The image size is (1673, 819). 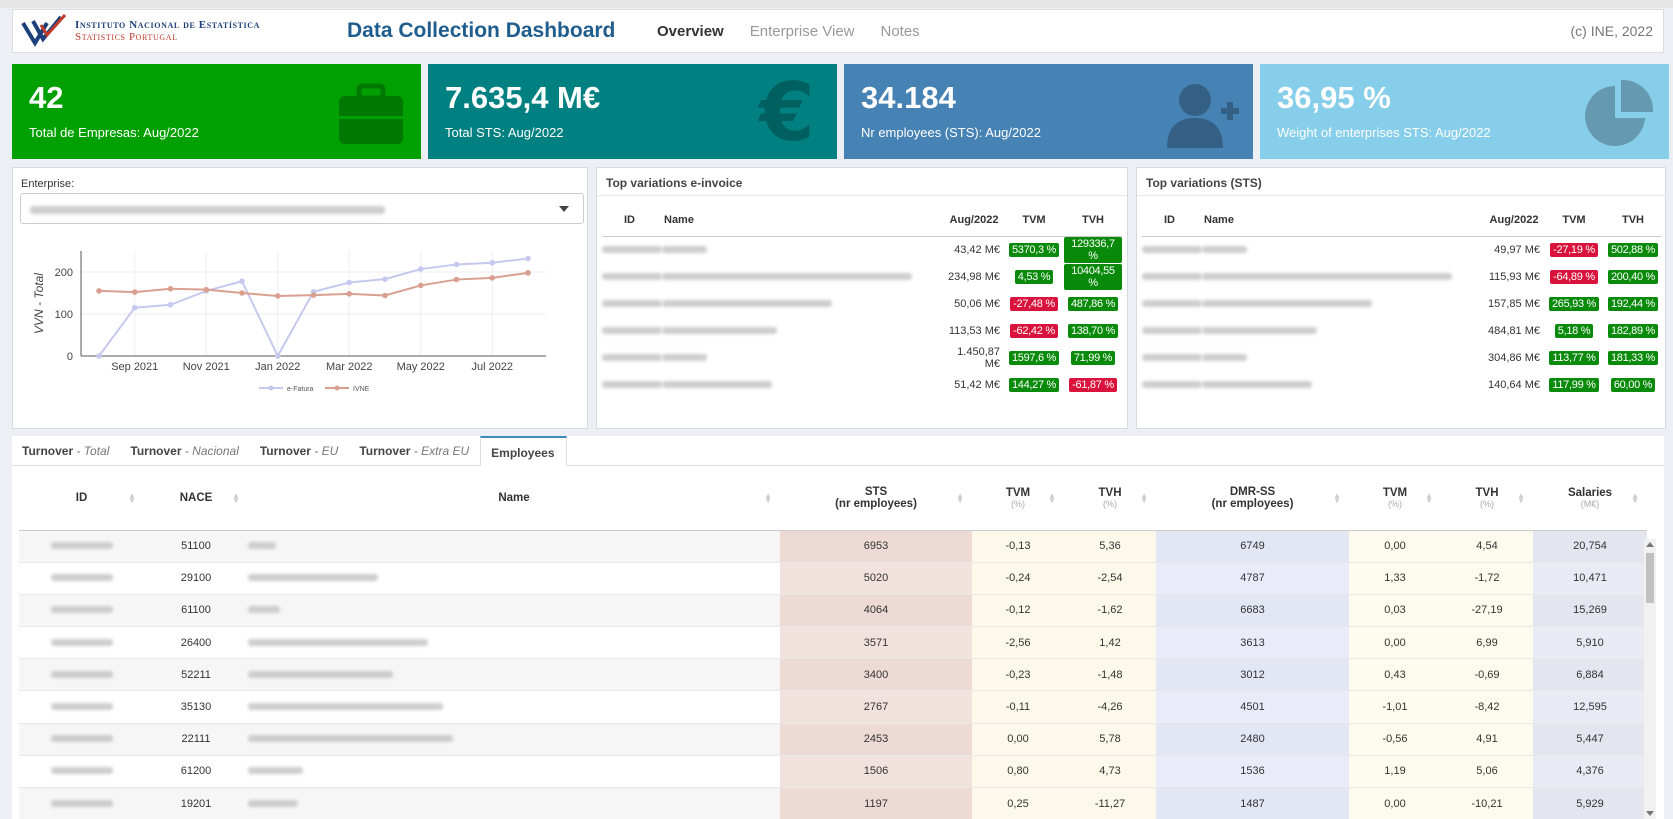 I want to click on nav-overview: Overview, so click(x=690, y=31).